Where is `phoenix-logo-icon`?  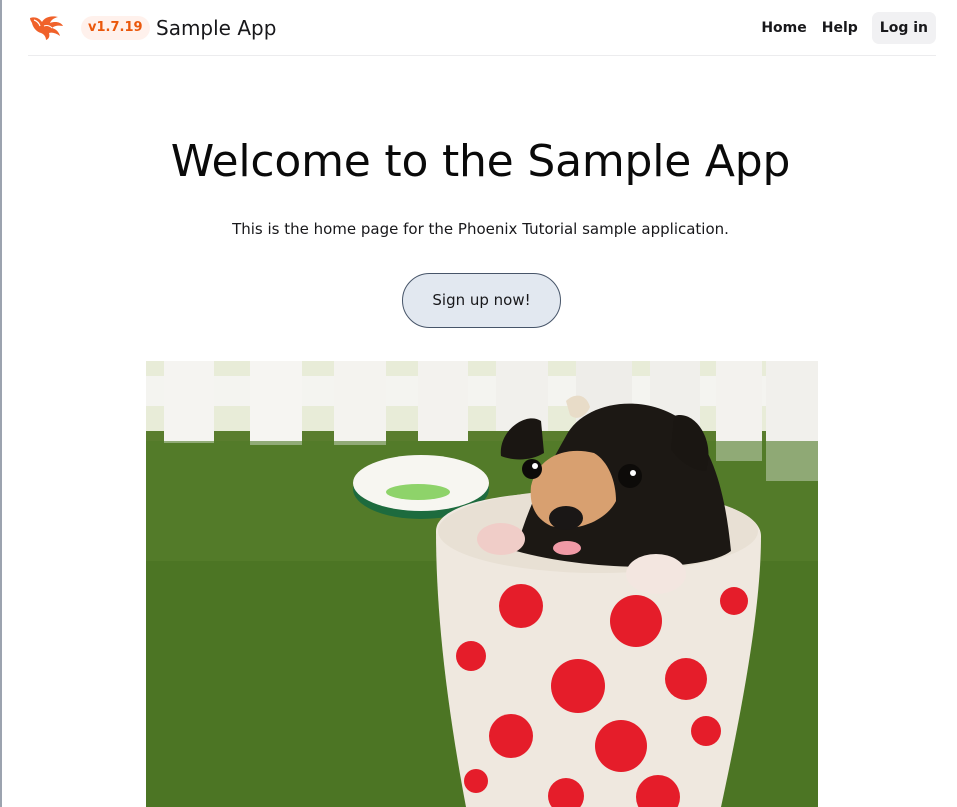
phoenix-logo-icon is located at coordinates (46, 27).